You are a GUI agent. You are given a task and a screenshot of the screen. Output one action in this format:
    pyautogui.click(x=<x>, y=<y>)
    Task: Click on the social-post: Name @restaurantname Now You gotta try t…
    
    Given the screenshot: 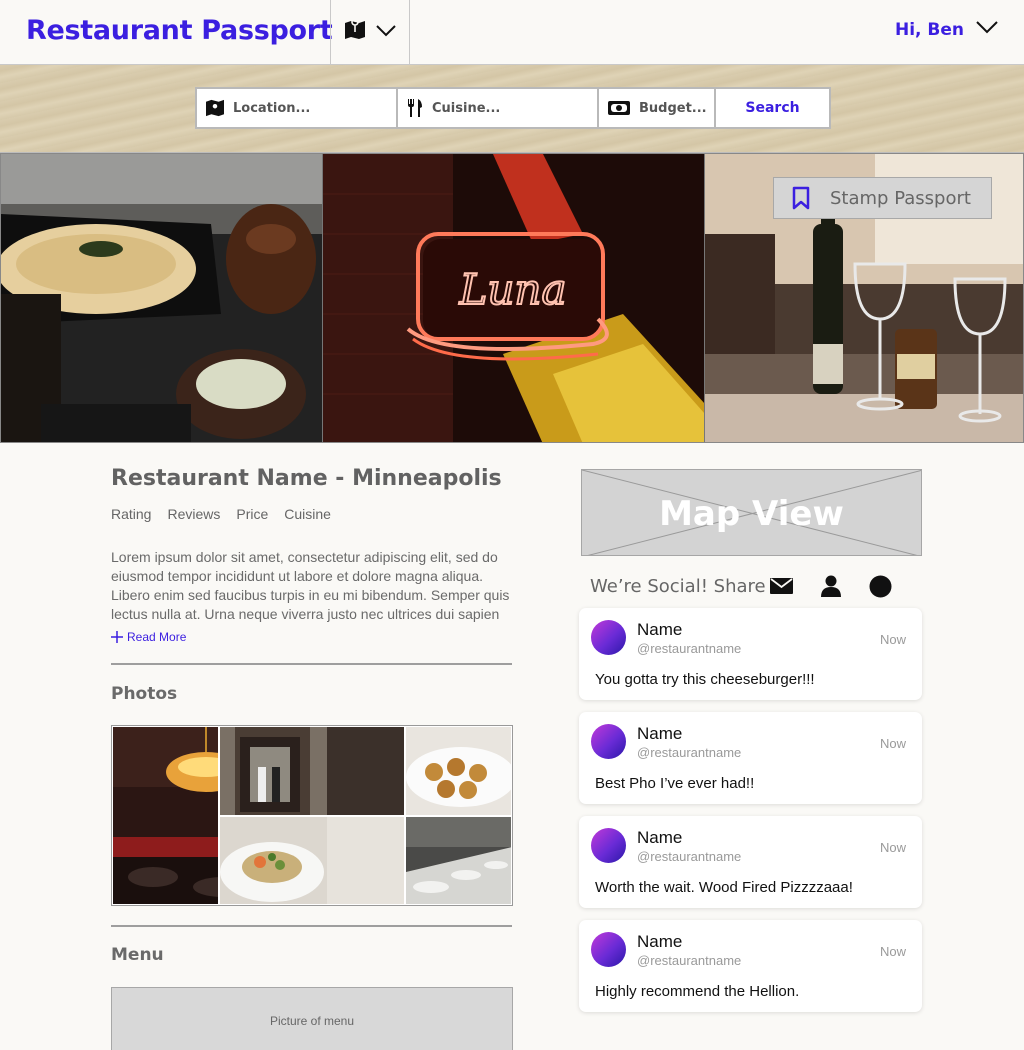 What is the action you would take?
    pyautogui.click(x=750, y=654)
    